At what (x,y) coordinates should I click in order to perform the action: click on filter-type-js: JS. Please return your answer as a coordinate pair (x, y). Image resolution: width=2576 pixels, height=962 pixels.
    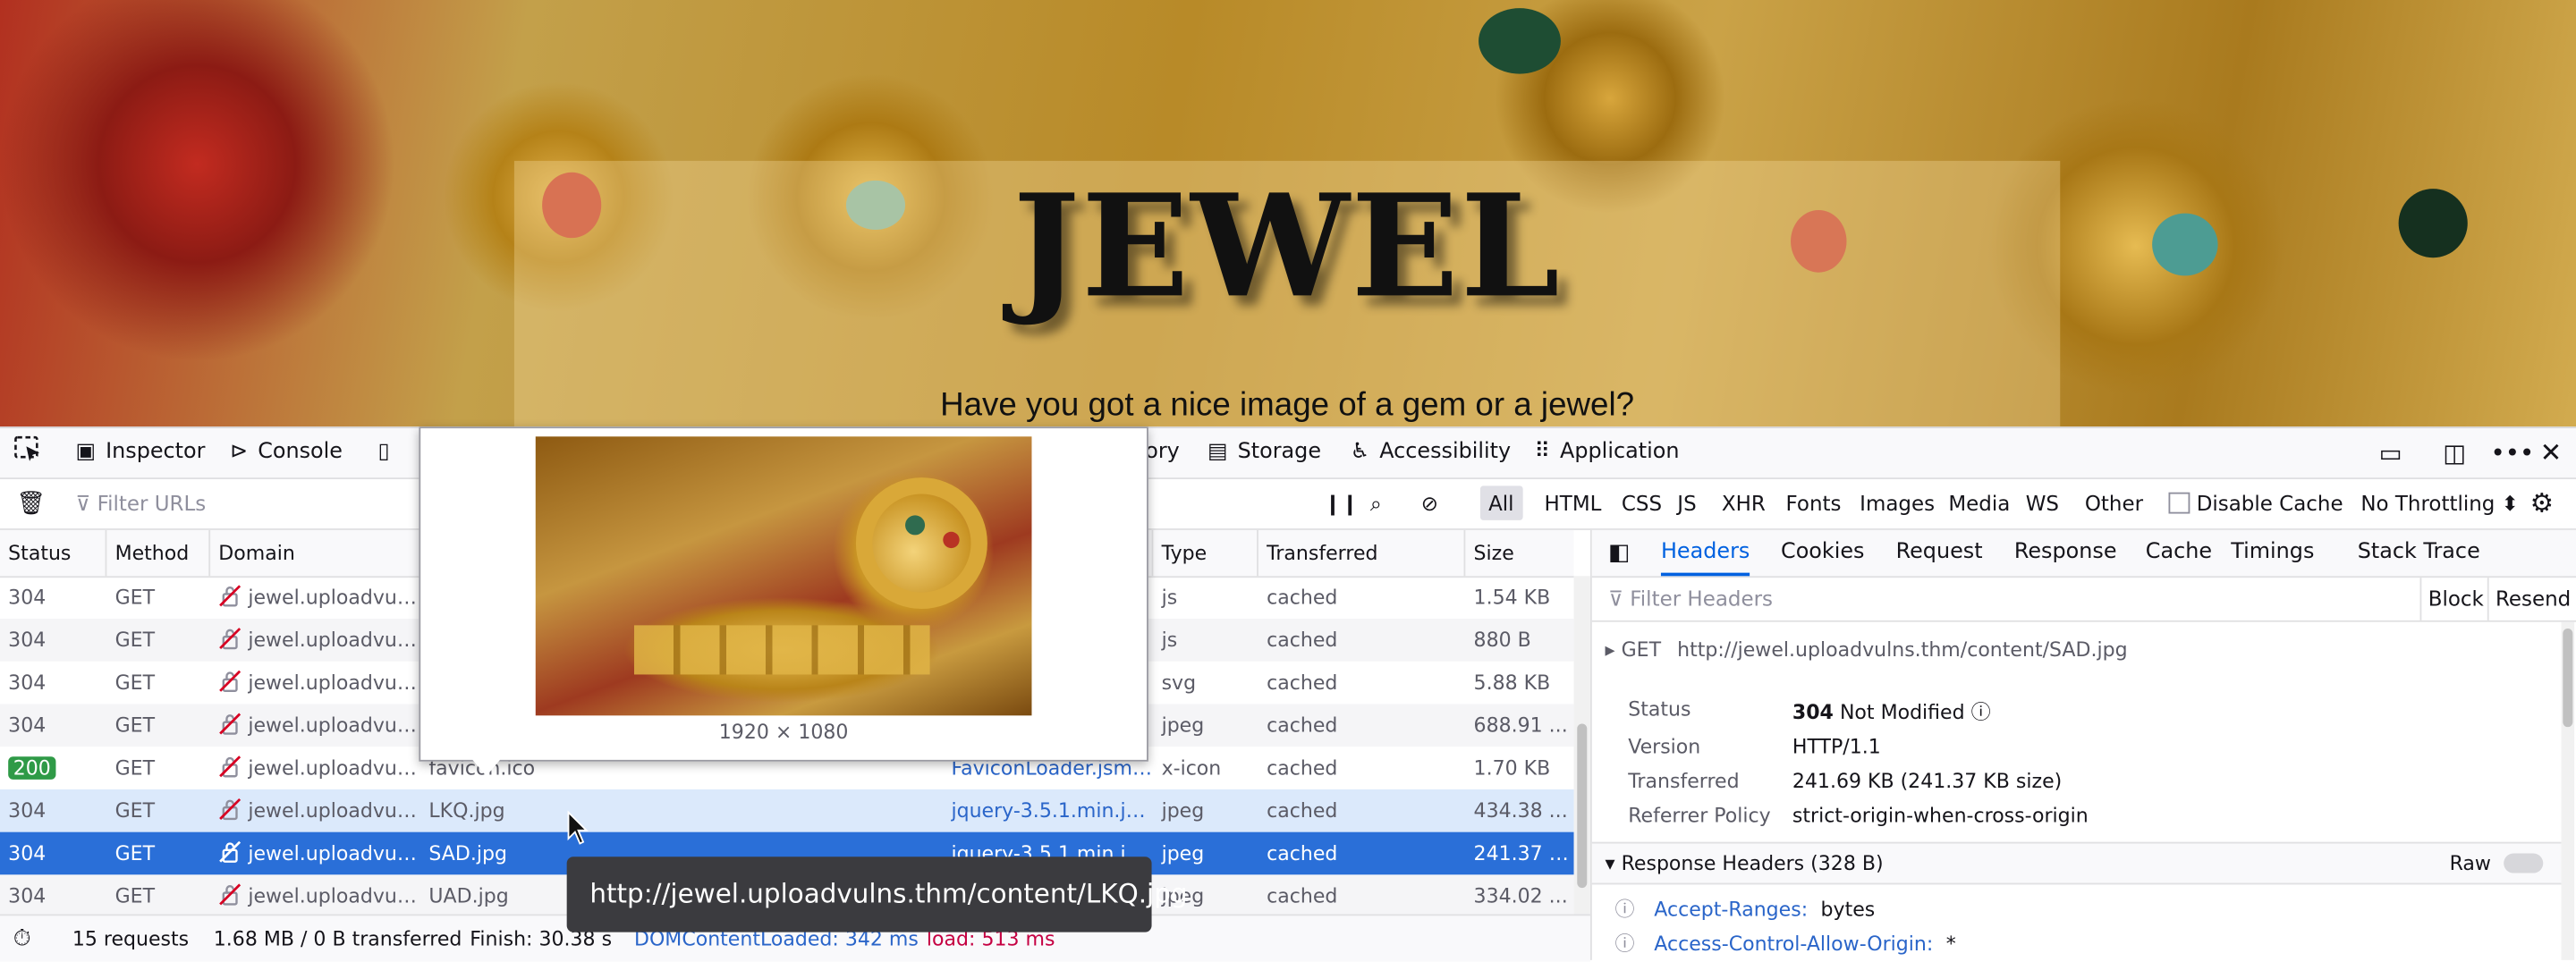
    Looking at the image, I should click on (1687, 503).